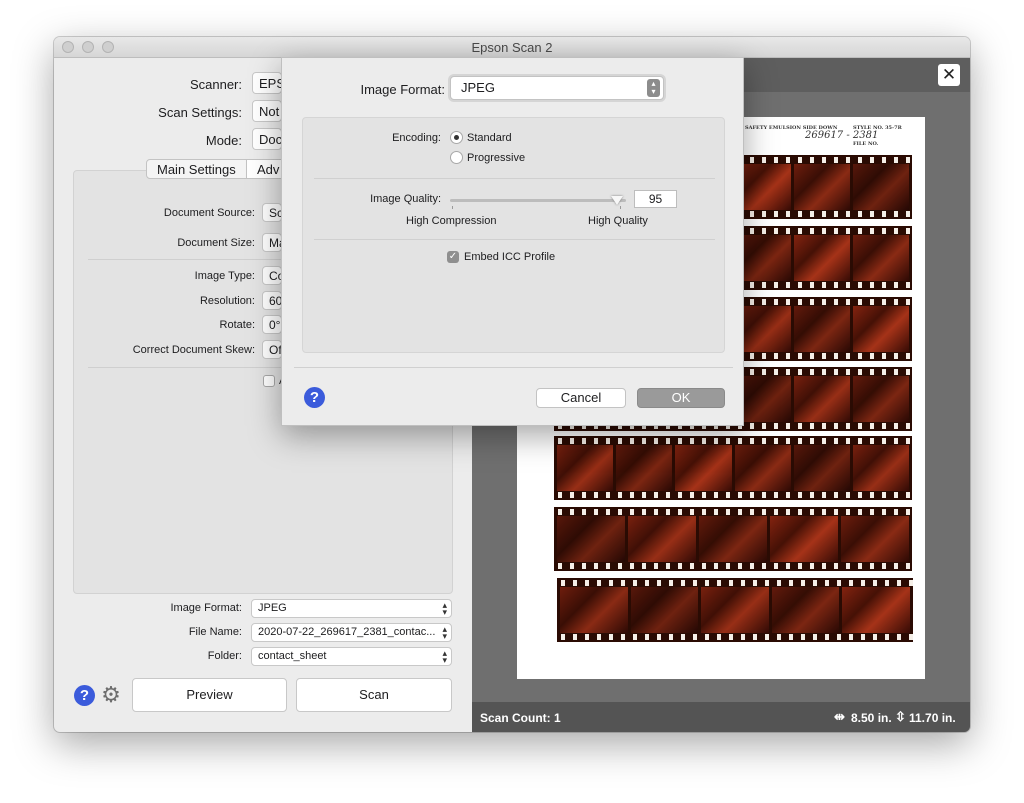  I want to click on document-size-label: Document Size:, so click(216, 243).